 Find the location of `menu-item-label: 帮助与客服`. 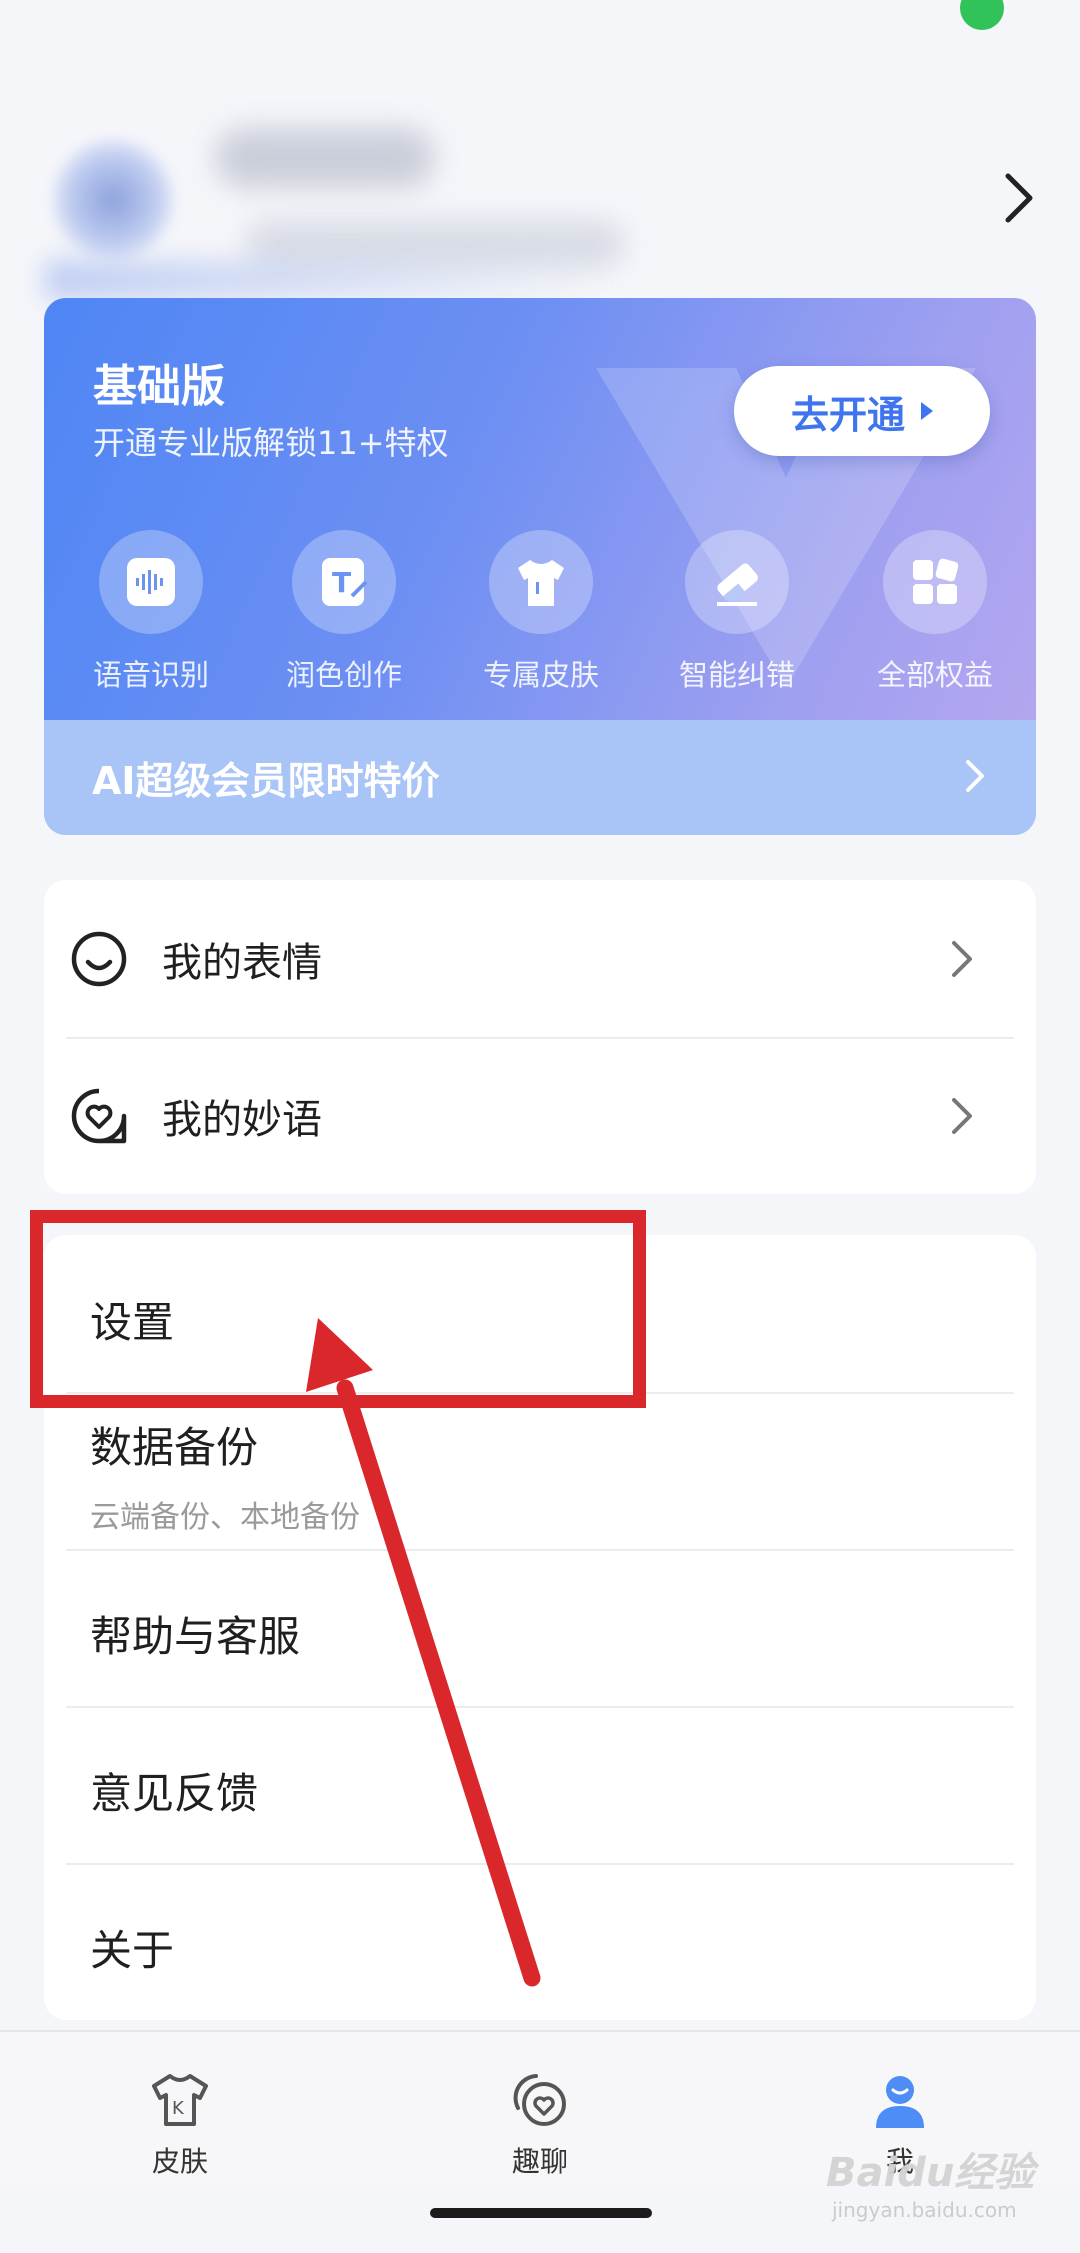

menu-item-label: 帮助与客服 is located at coordinates (195, 1636).